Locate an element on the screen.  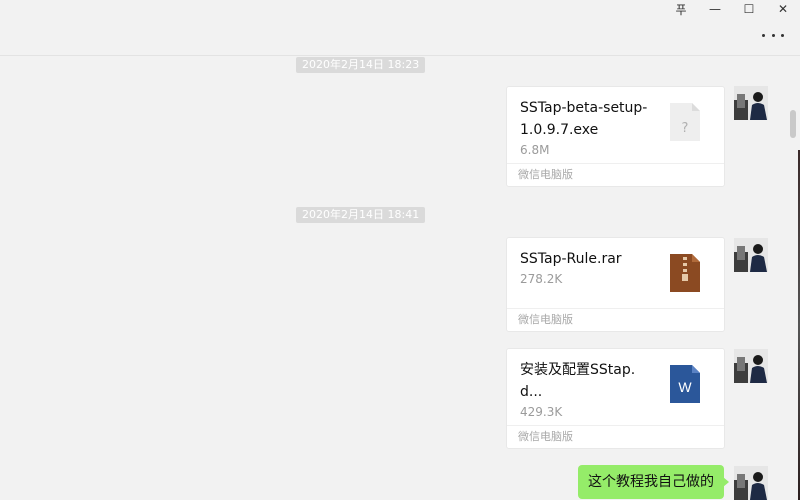
word-document-icon: W is located at coordinates (685, 384).